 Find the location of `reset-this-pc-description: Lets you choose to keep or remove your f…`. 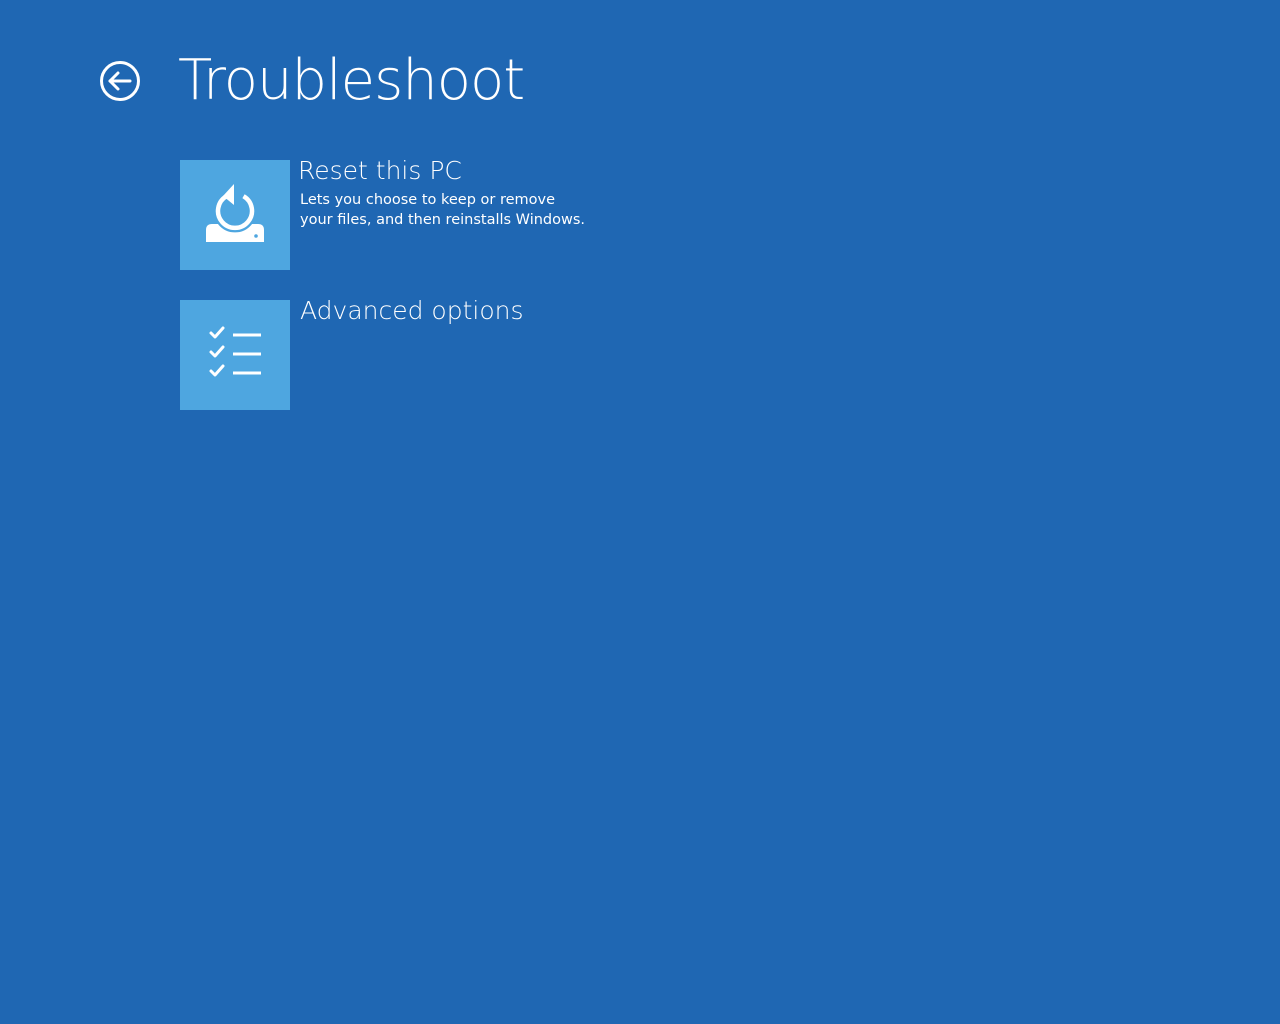

reset-this-pc-description: Lets you choose to keep or remove your f… is located at coordinates (443, 210).